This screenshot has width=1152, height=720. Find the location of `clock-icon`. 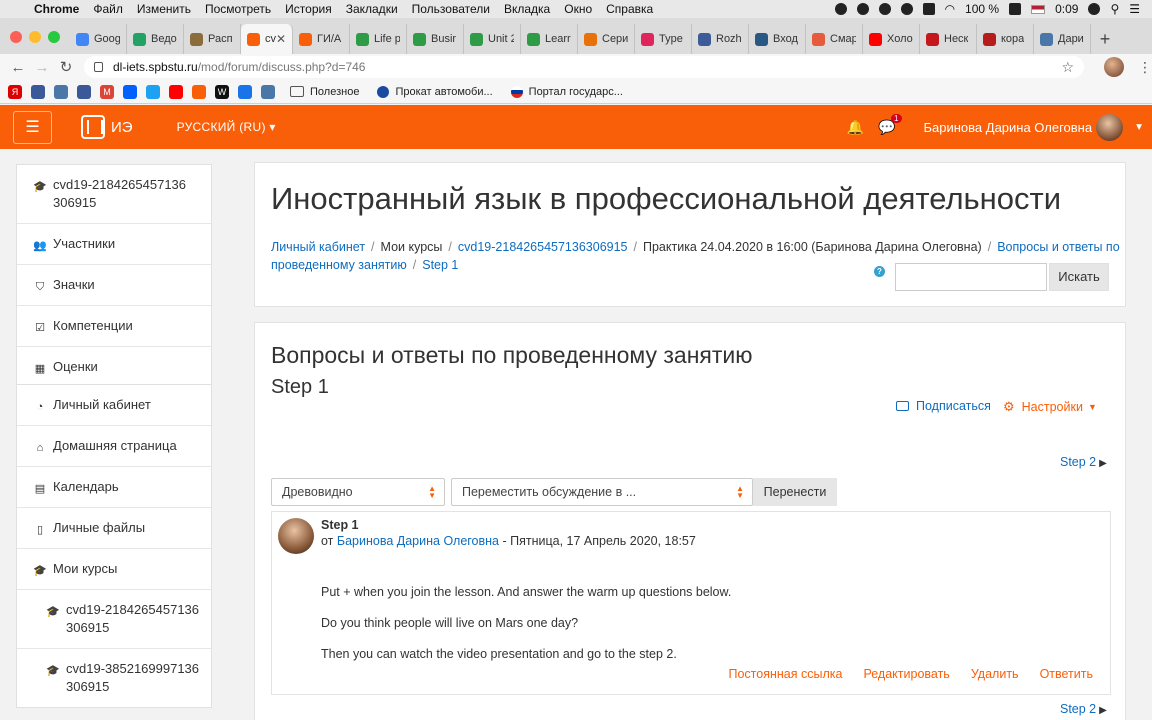

clock-icon is located at coordinates (906, 9).